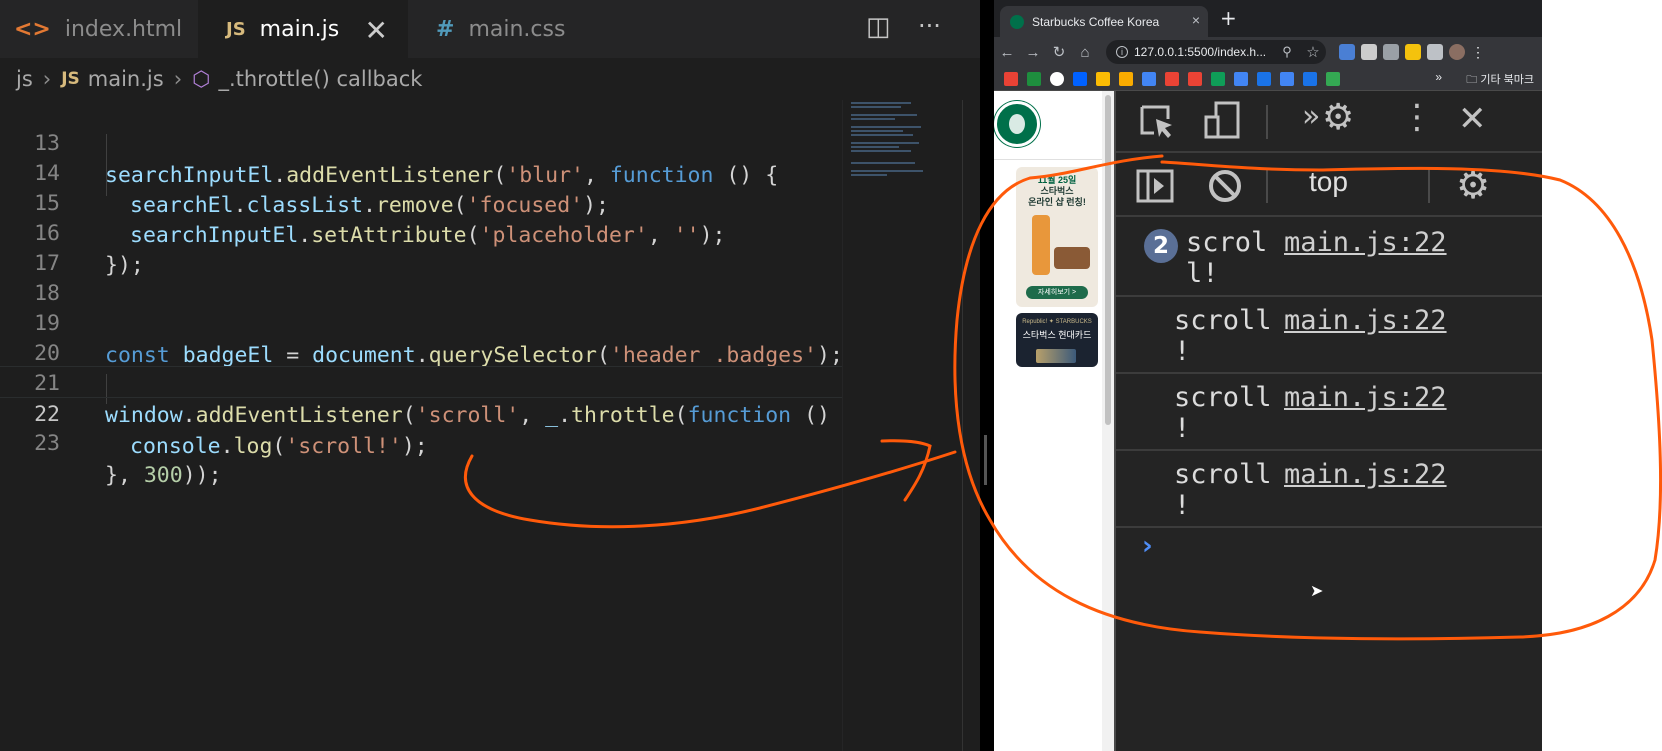  I want to click on console-message: scroll ! main.js:22, so click(1329, 335).